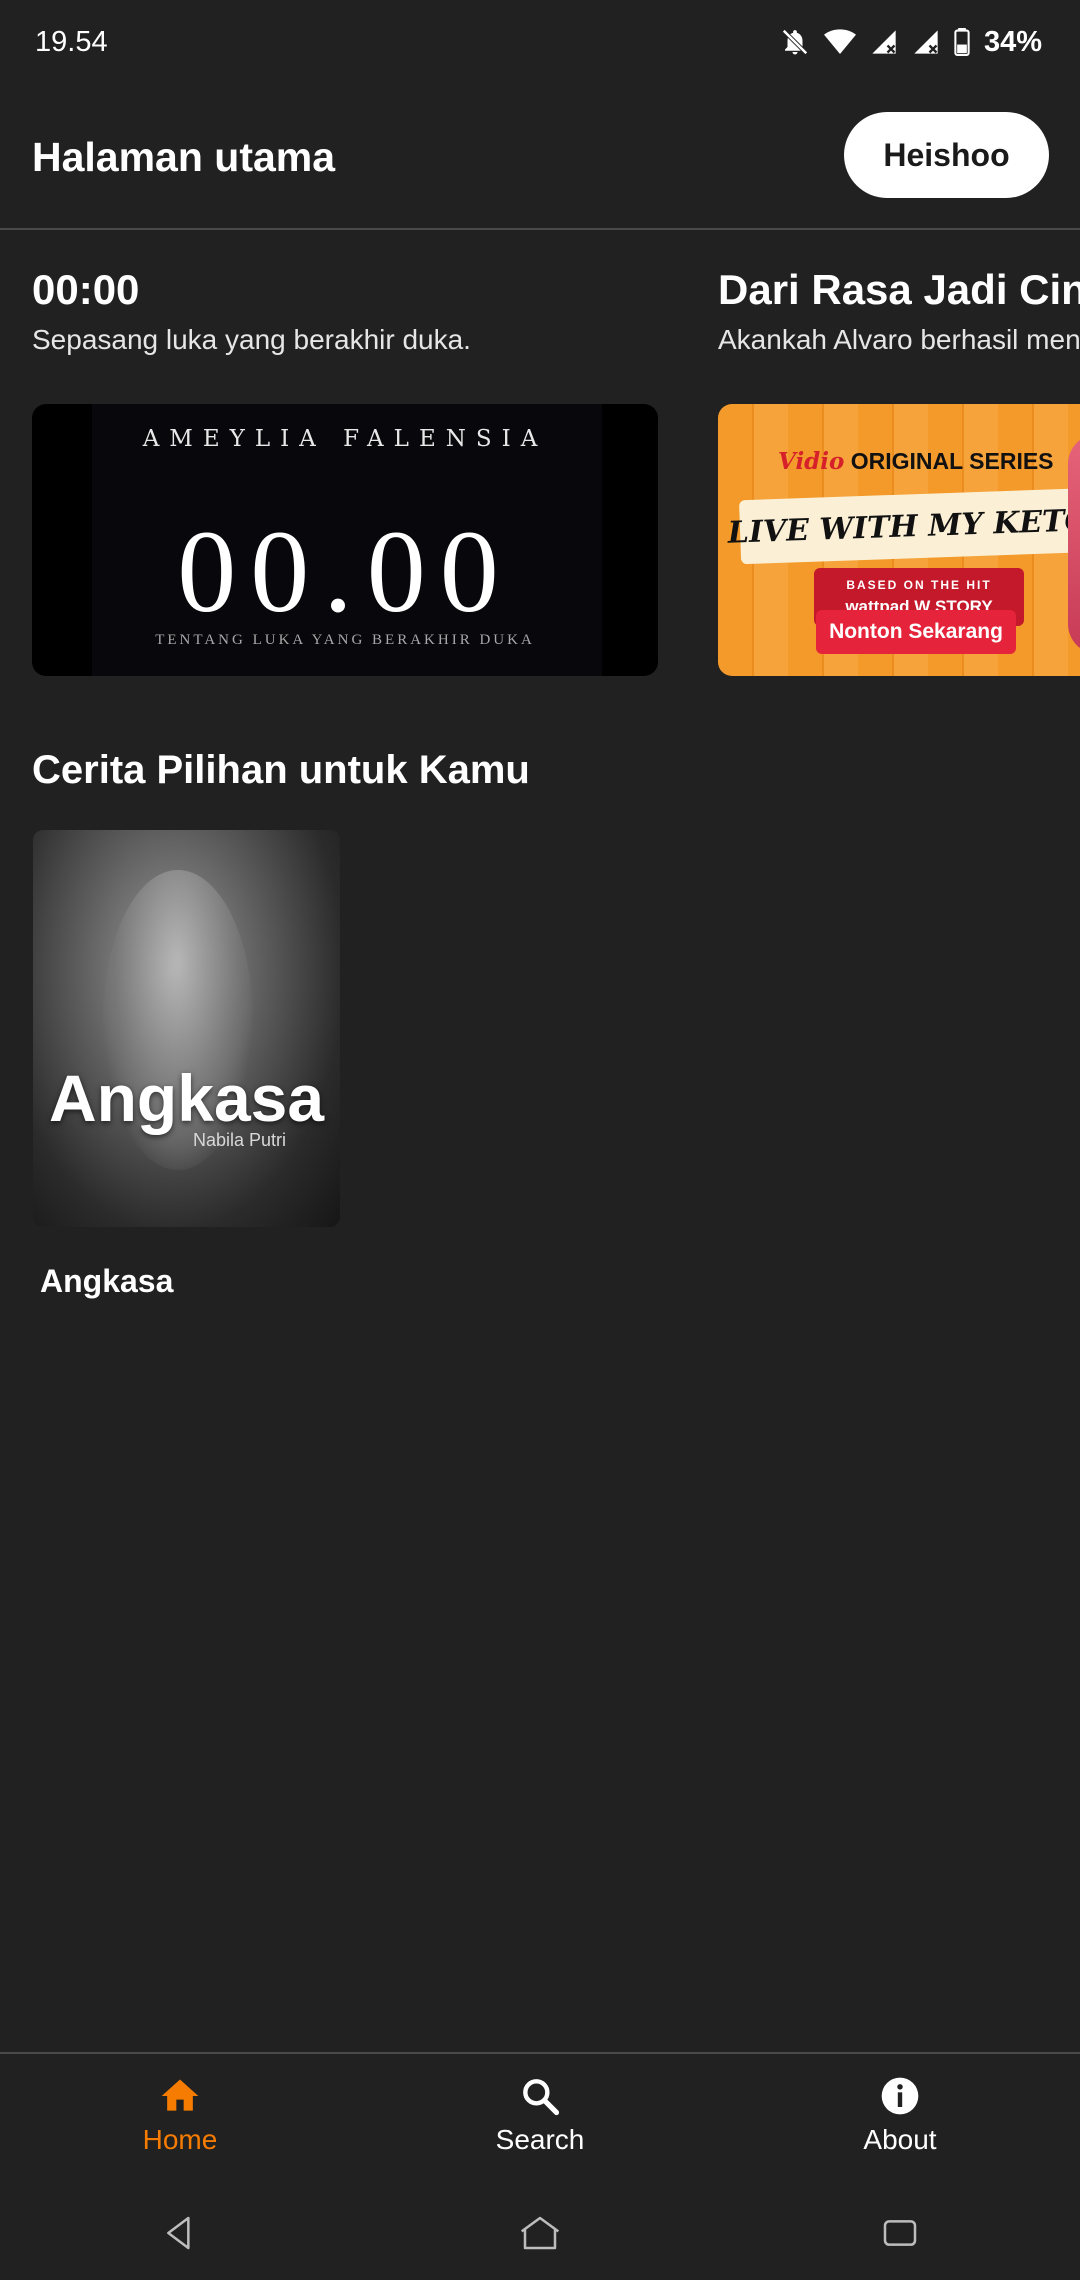 This screenshot has width=1080, height=2280. What do you see at coordinates (1074, 544) in the screenshot?
I see `banner-character-image` at bounding box center [1074, 544].